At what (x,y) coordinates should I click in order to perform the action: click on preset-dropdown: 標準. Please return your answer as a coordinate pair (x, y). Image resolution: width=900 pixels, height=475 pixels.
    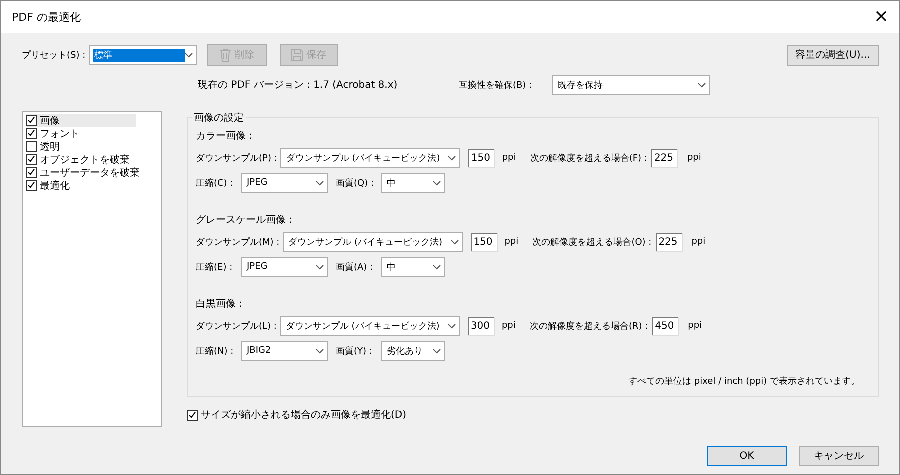
    Looking at the image, I should click on (142, 55).